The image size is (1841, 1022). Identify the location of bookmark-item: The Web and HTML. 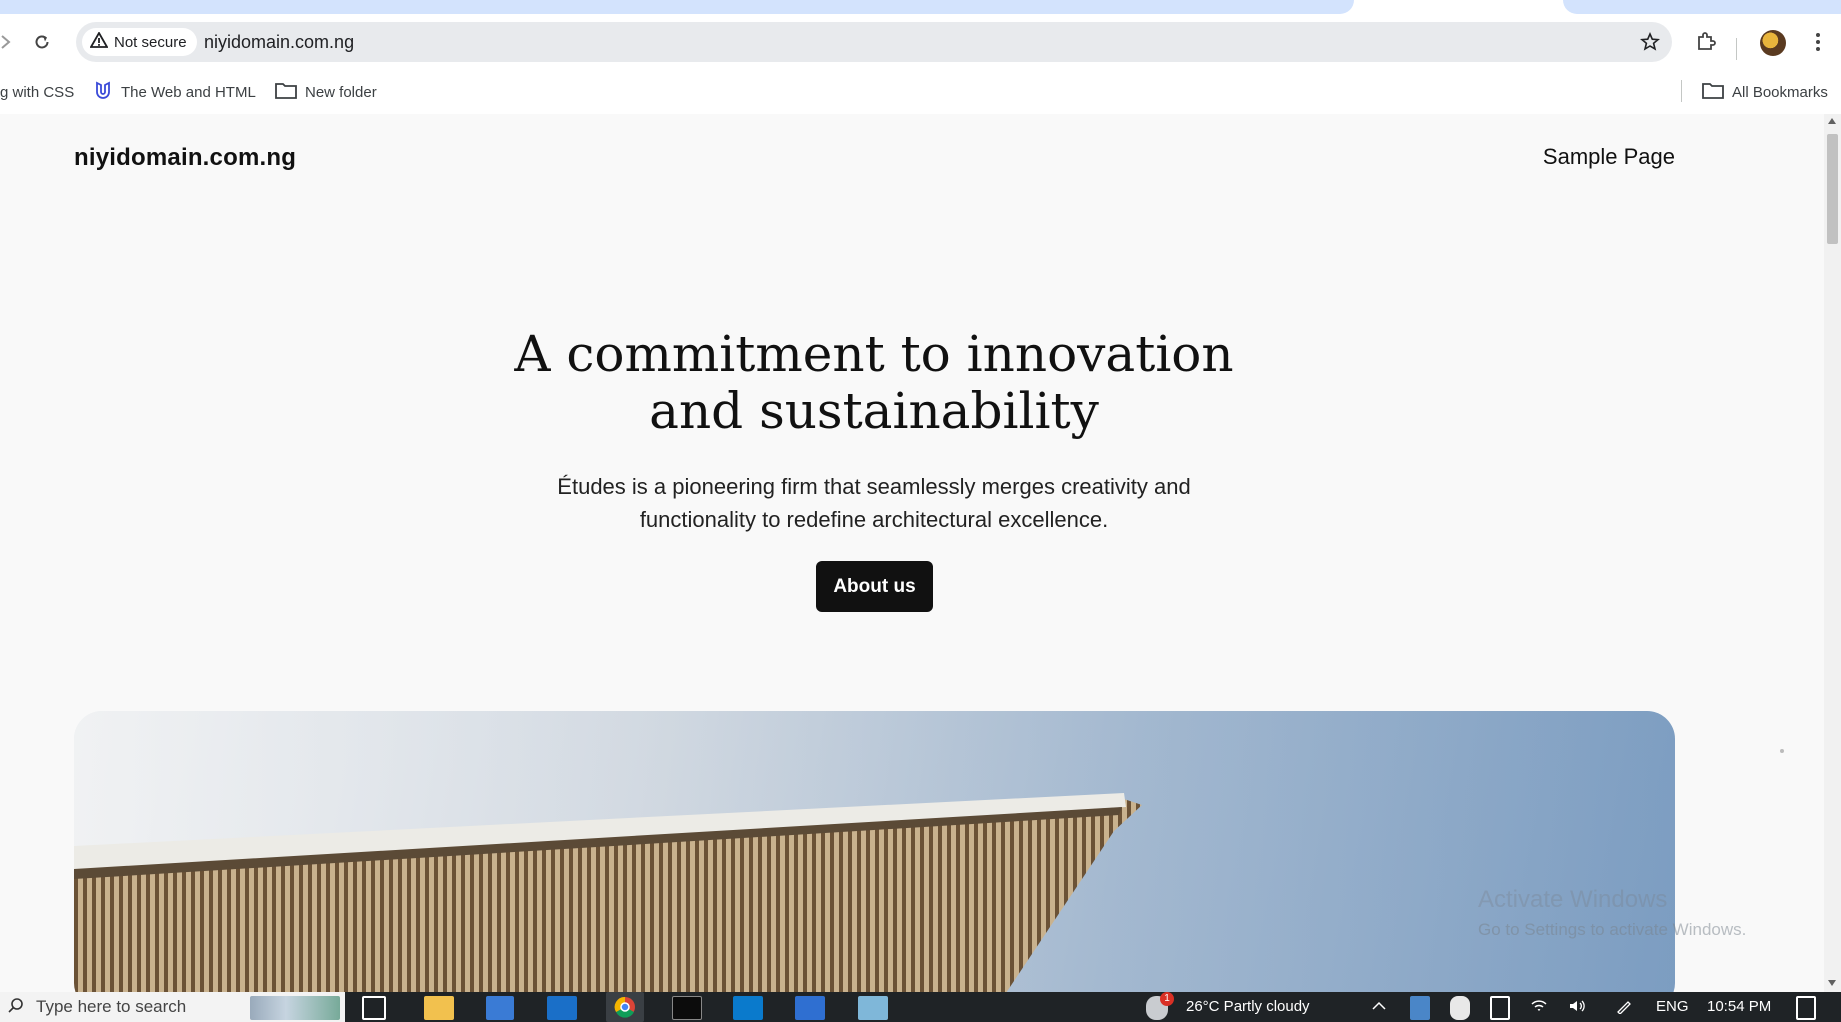
(174, 92).